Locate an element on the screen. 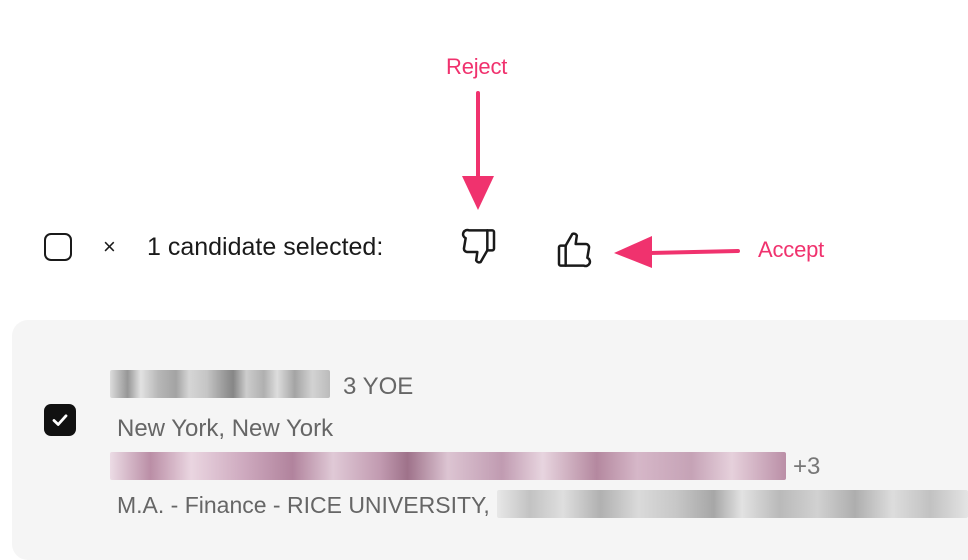 Image resolution: width=968 pixels, height=560 pixels. thumbs-up-icon is located at coordinates (574, 250).